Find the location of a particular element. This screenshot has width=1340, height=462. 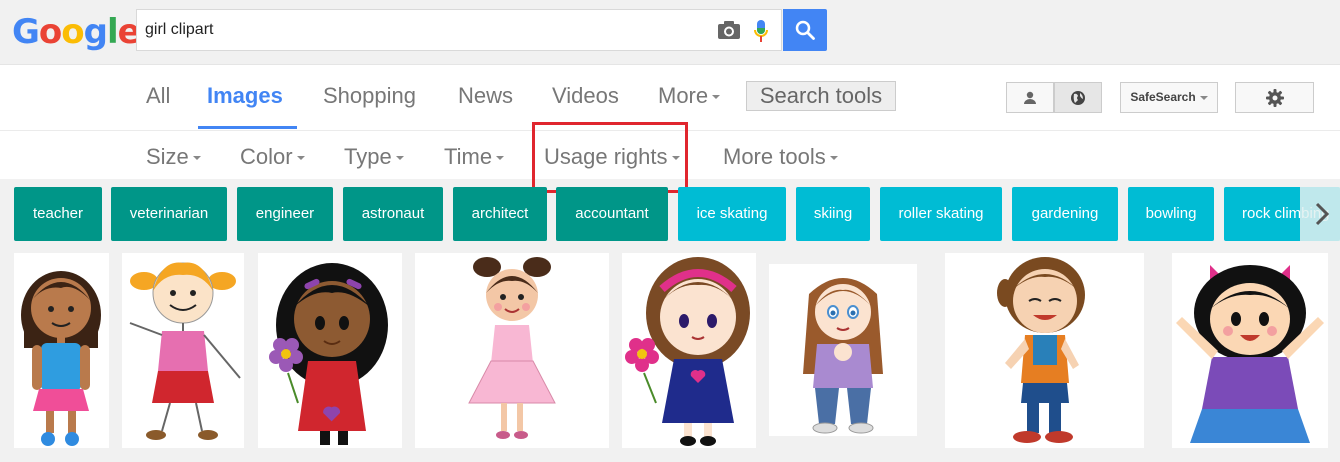

tool-color: Color is located at coordinates (272, 157).